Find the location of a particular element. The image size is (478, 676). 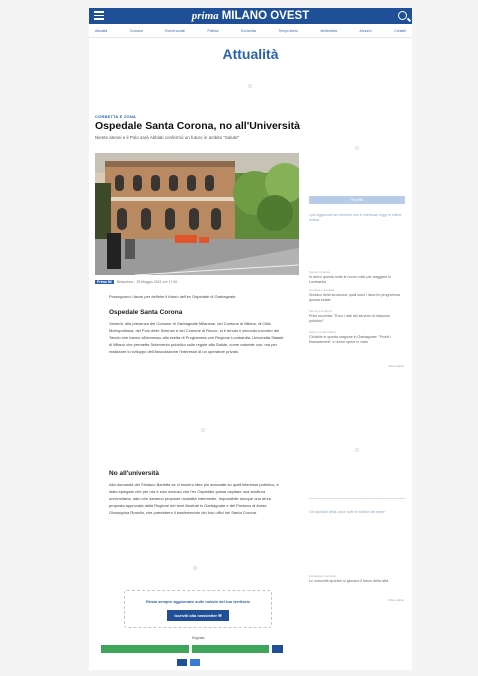

search-icon is located at coordinates (402, 15).